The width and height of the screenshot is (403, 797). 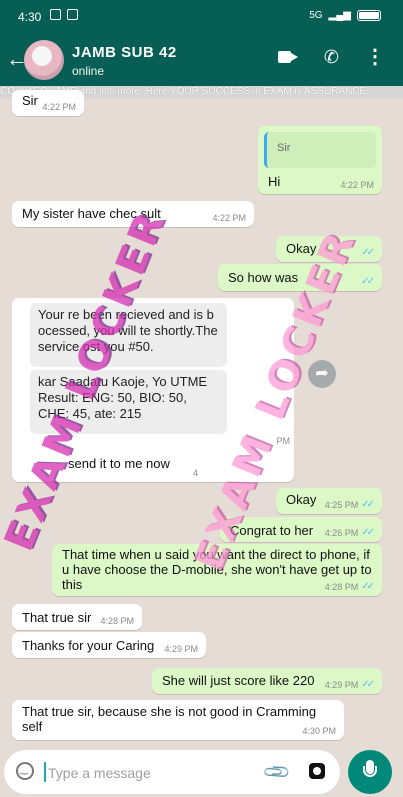 I want to click on contact-name: JAMB SUB 42, so click(x=124, y=52).